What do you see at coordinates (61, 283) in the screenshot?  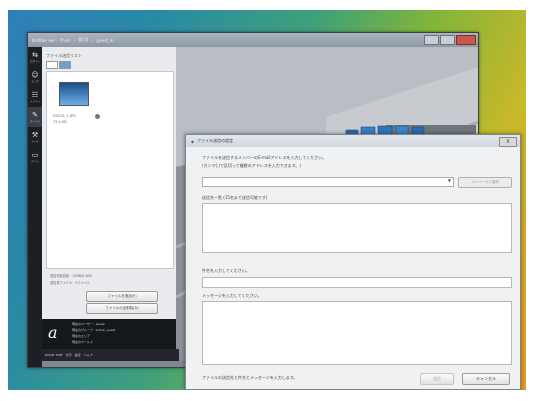 I see `sent-count-label: 送信済ファイル` at bounding box center [61, 283].